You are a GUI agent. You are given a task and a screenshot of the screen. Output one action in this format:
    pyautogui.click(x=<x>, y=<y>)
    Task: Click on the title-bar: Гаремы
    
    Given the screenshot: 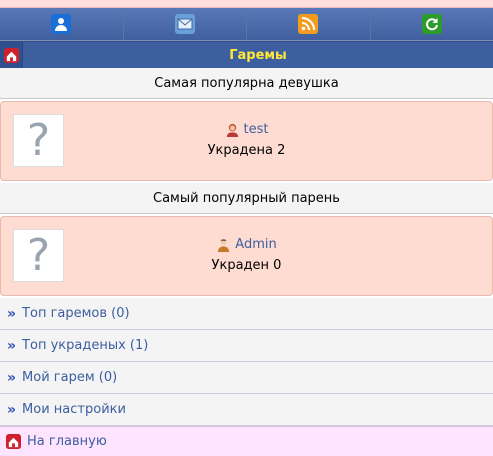 What is the action you would take?
    pyautogui.click(x=246, y=54)
    